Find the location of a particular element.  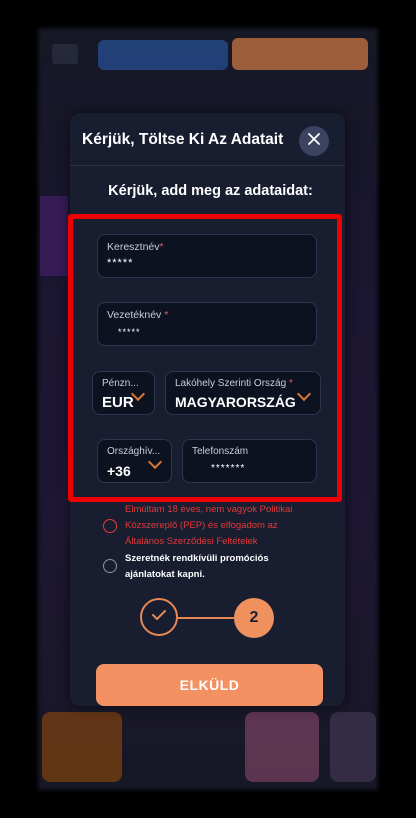

submit-button: ELKÜLD is located at coordinates (209, 685).